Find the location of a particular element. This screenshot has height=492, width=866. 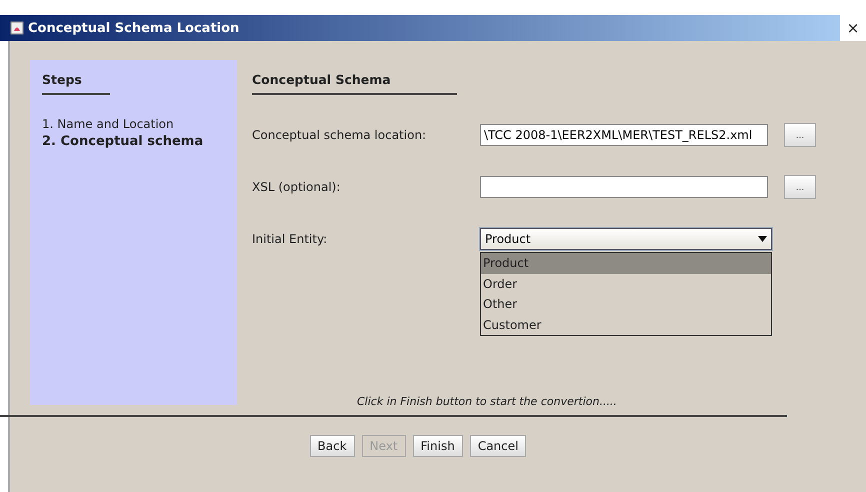

caret-icon is located at coordinates (762, 239).